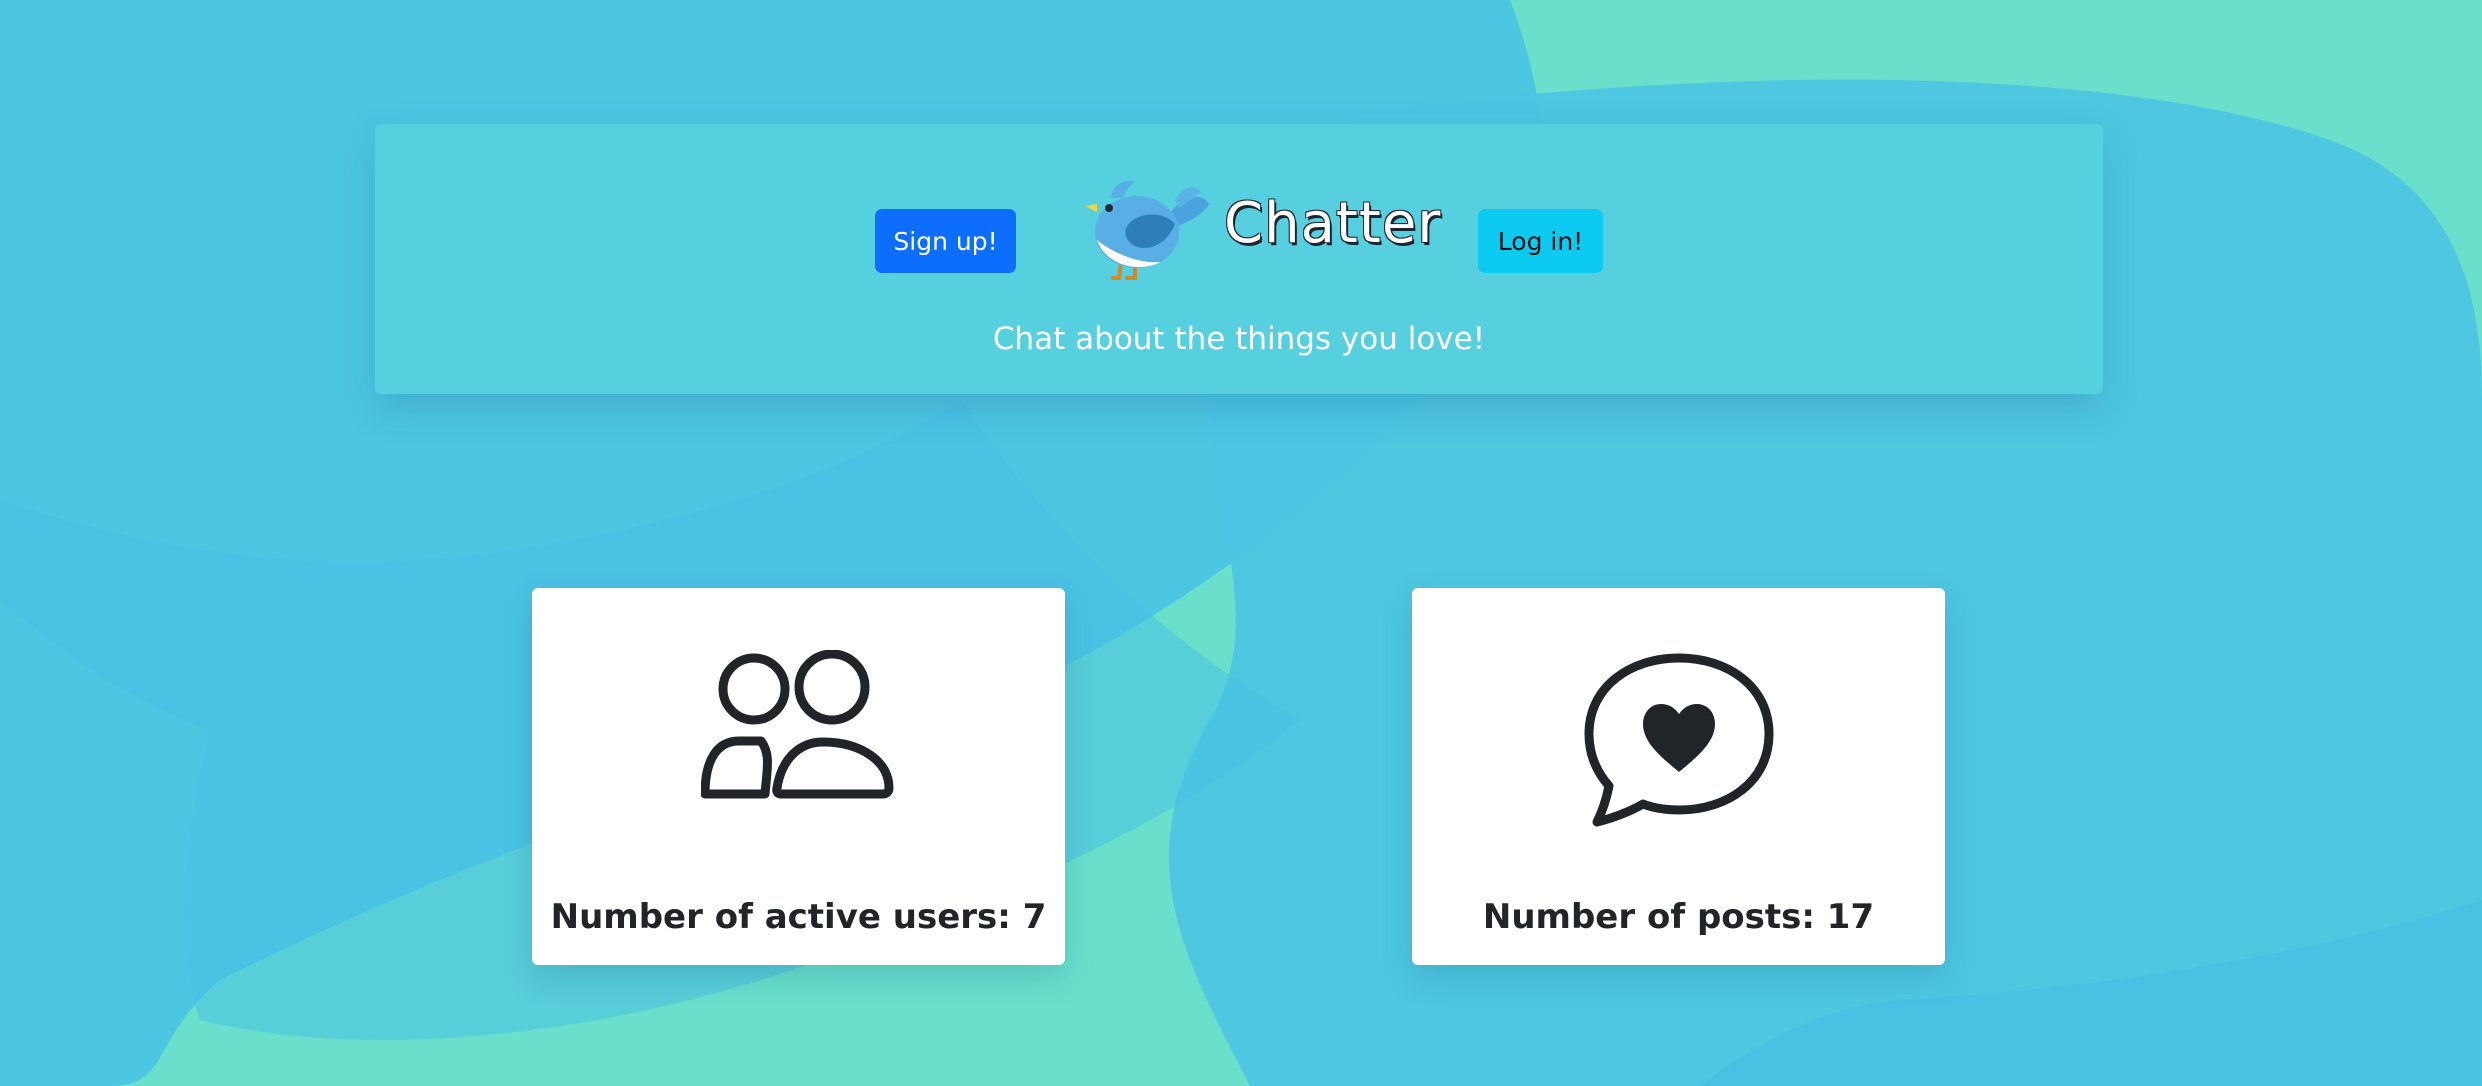  What do you see at coordinates (798, 917) in the screenshot?
I see `active-users-count: Number of active users: 7` at bounding box center [798, 917].